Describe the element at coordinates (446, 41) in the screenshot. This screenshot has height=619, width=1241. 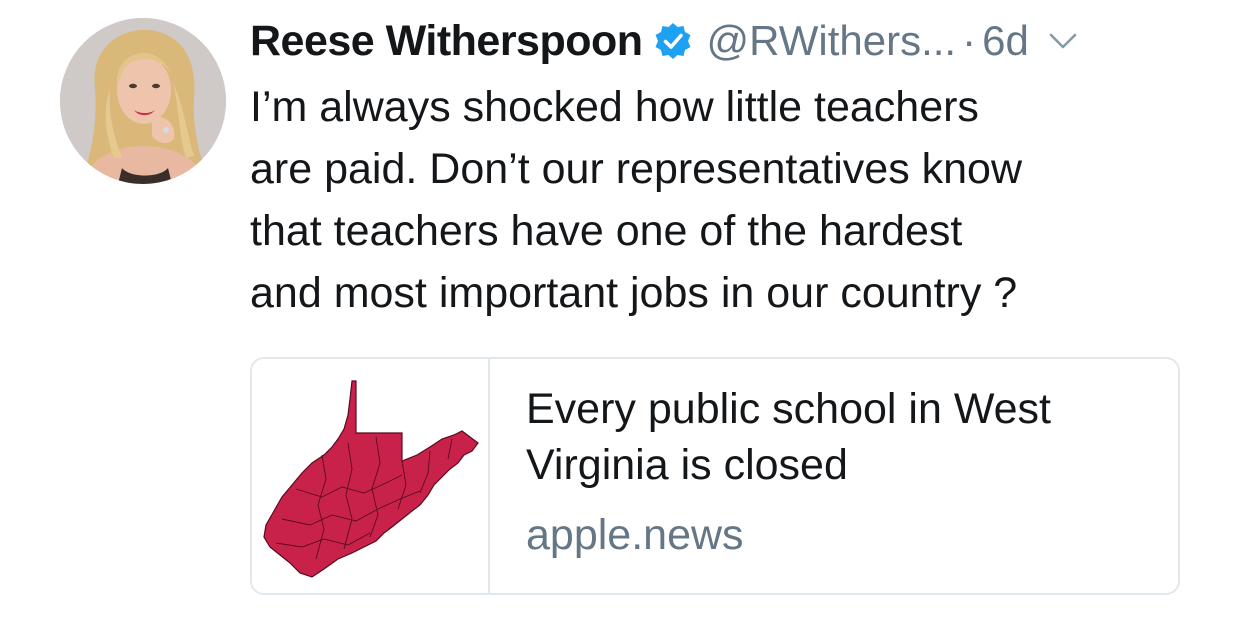
I see `author-display-name: Reese Witherspoon` at that location.